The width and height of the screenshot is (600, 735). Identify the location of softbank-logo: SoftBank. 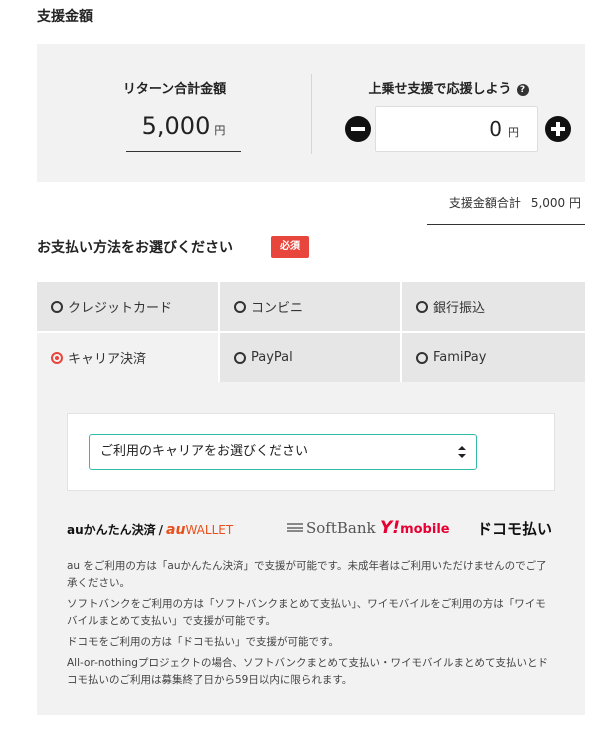
(331, 528).